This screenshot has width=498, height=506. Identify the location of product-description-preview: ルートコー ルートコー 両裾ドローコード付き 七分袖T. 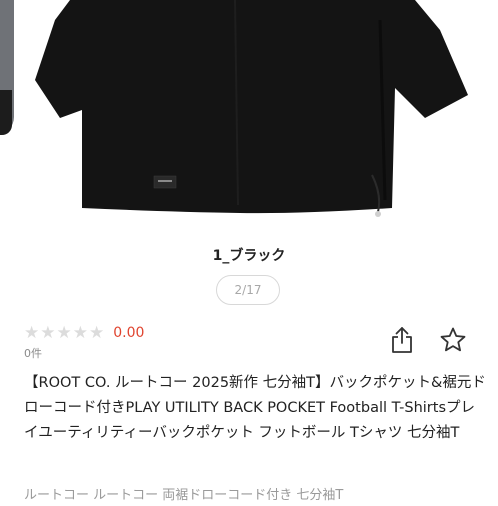
(184, 495).